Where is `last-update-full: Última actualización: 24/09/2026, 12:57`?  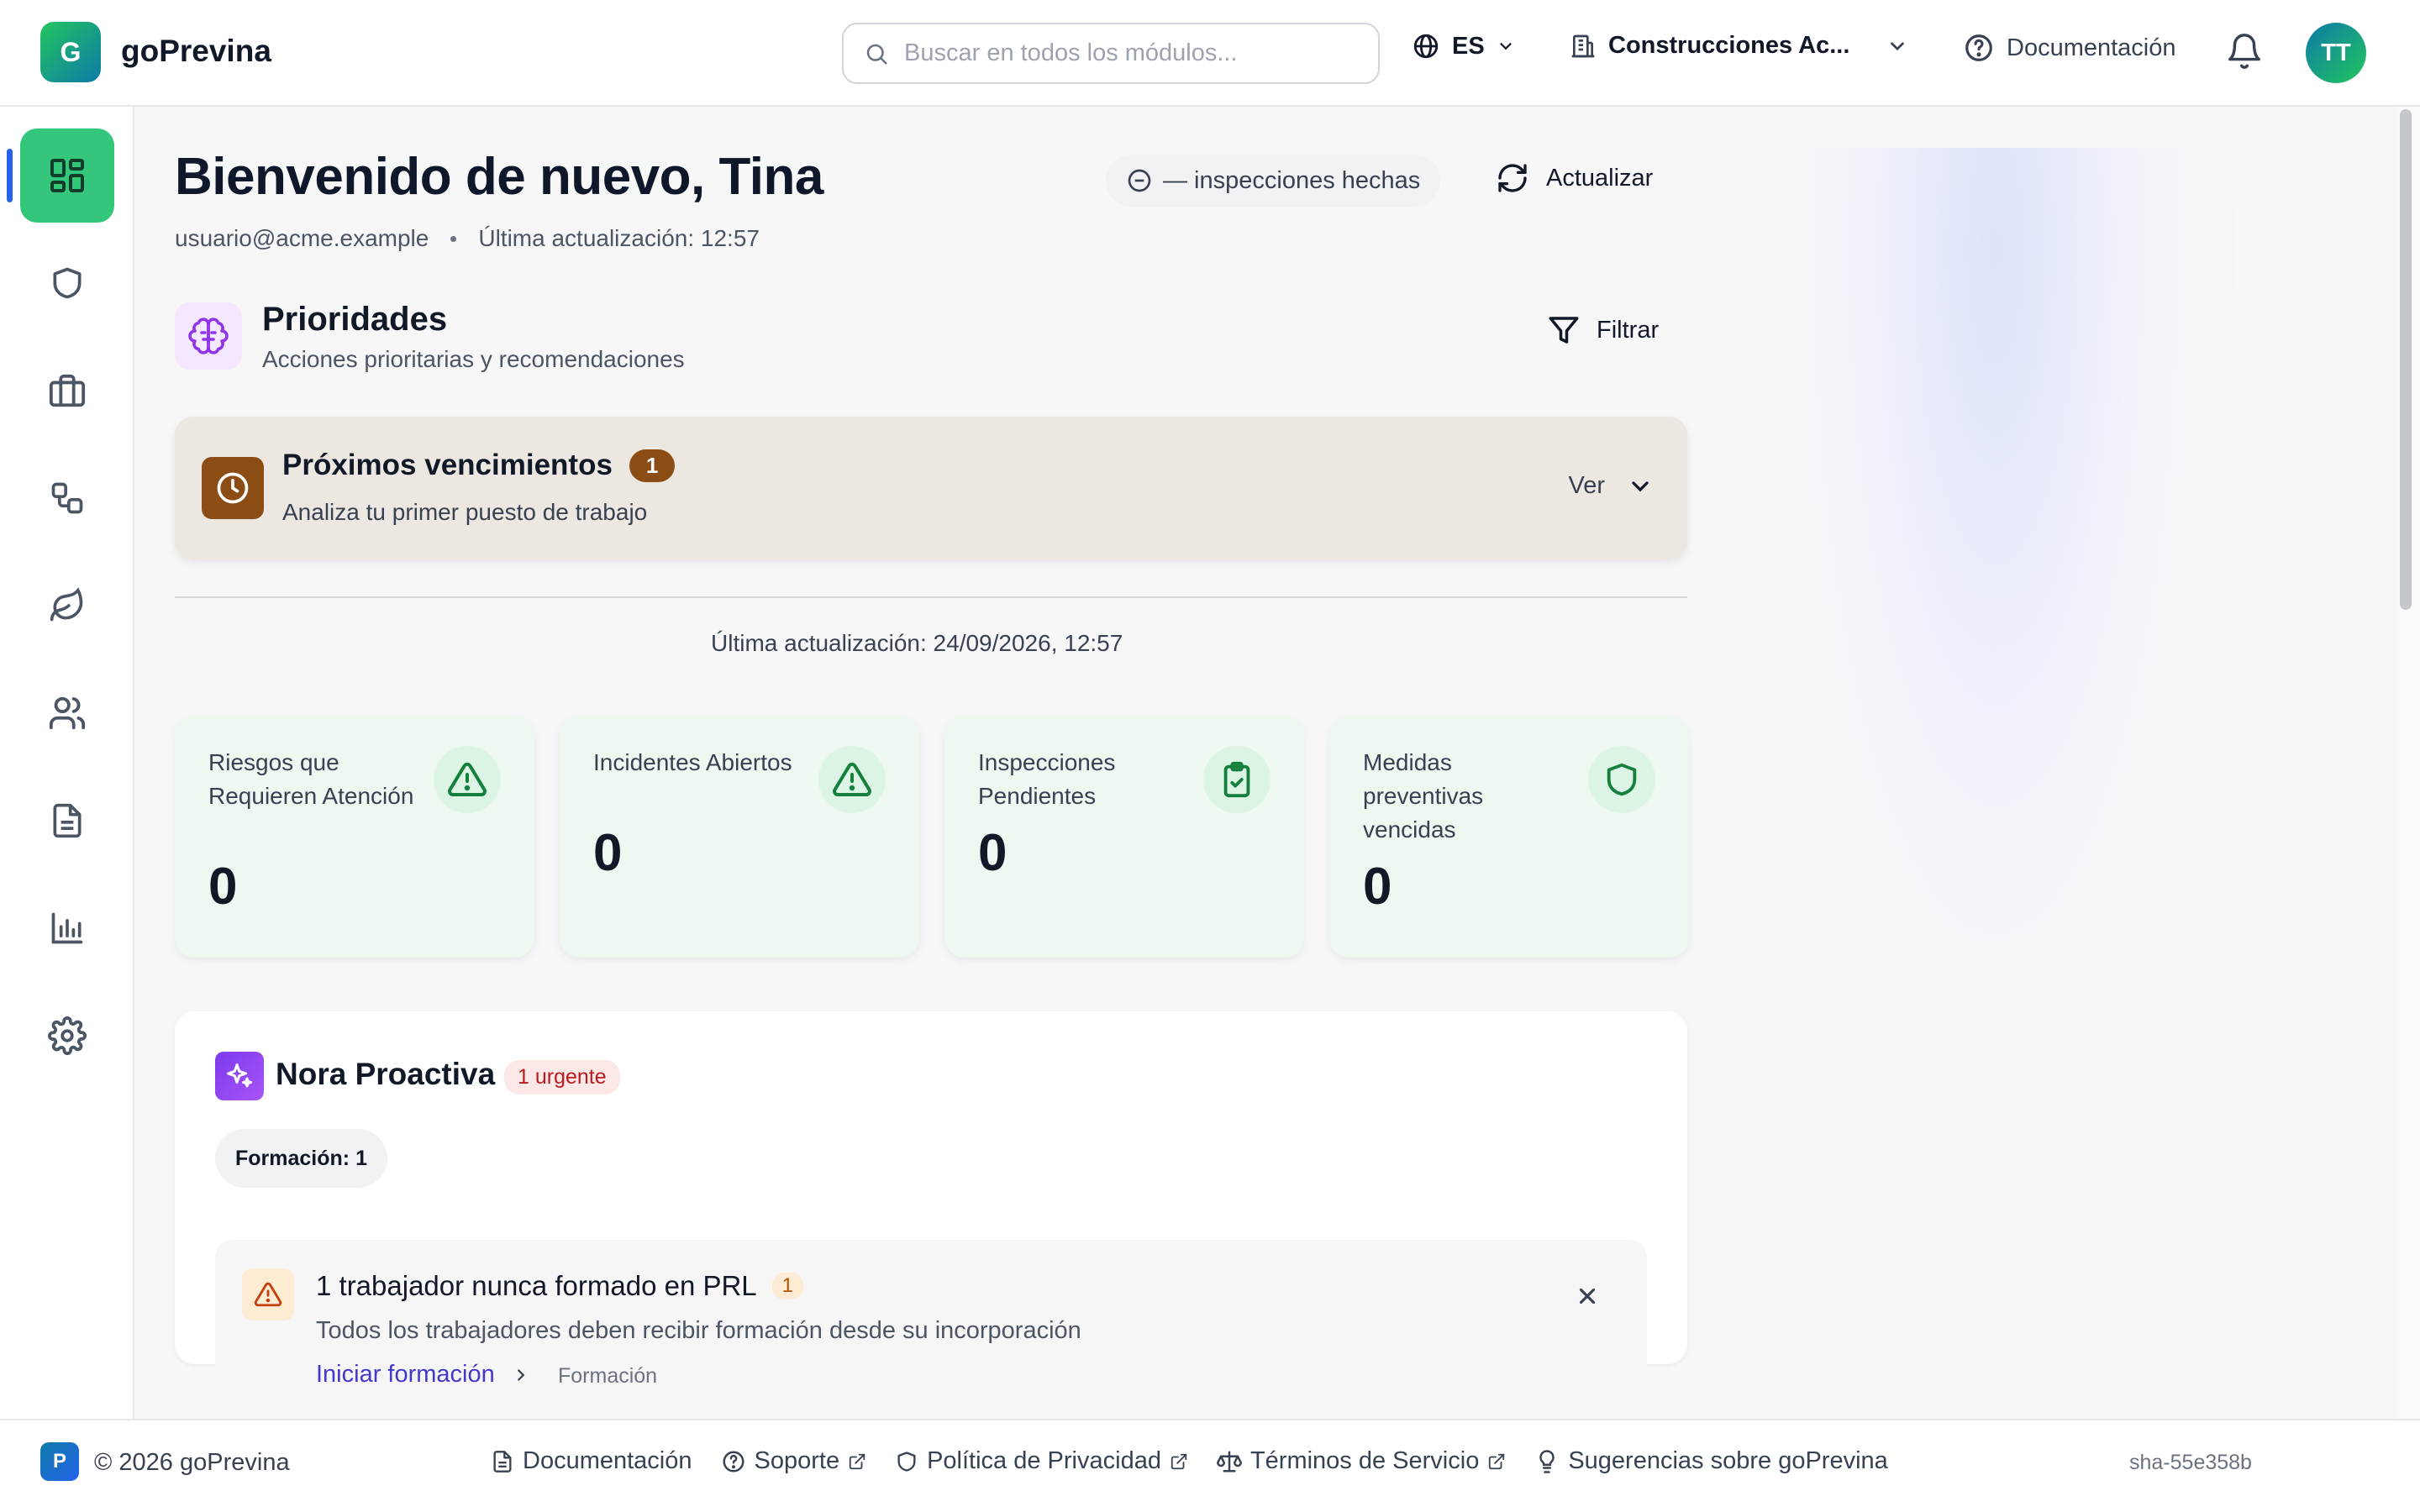 last-update-full: Última actualización: 24/09/2026, 12:57 is located at coordinates (917, 643).